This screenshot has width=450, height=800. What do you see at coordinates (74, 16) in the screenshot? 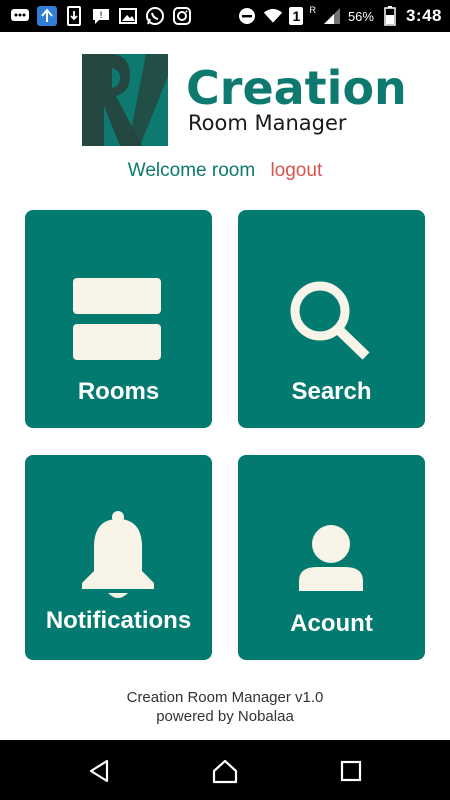
I see `download-icon` at bounding box center [74, 16].